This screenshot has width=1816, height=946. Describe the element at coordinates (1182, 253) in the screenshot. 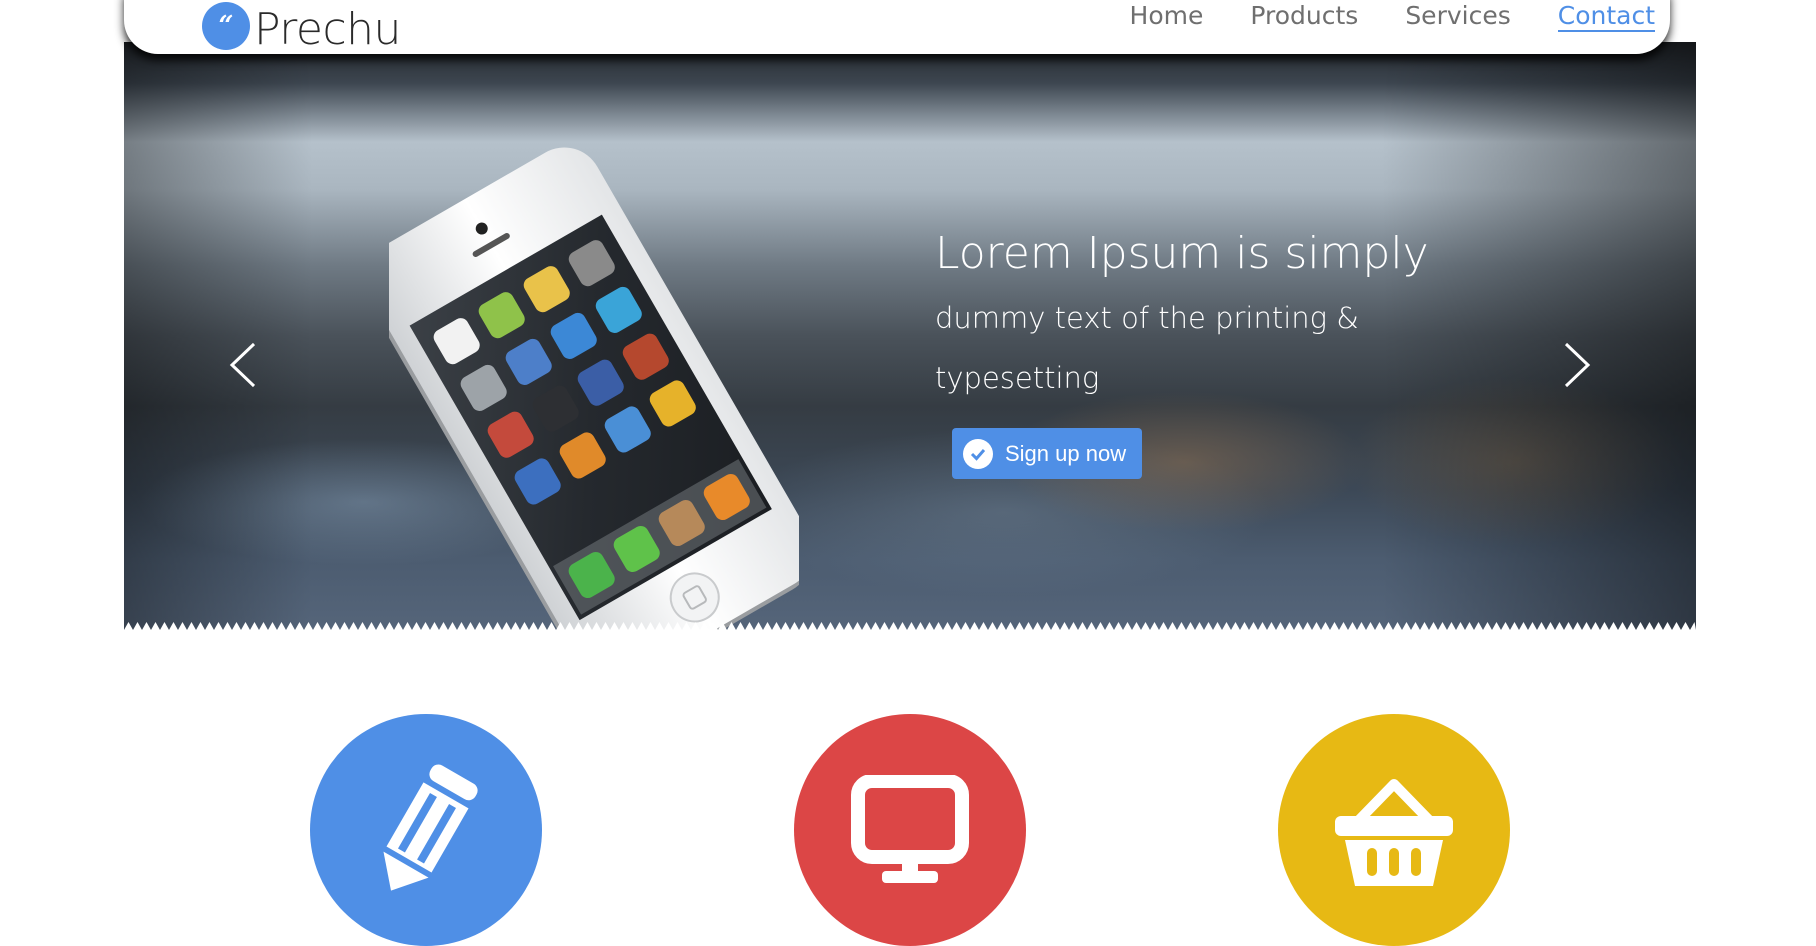

I see `hero-title: Lorem Ipsum is simply` at that location.